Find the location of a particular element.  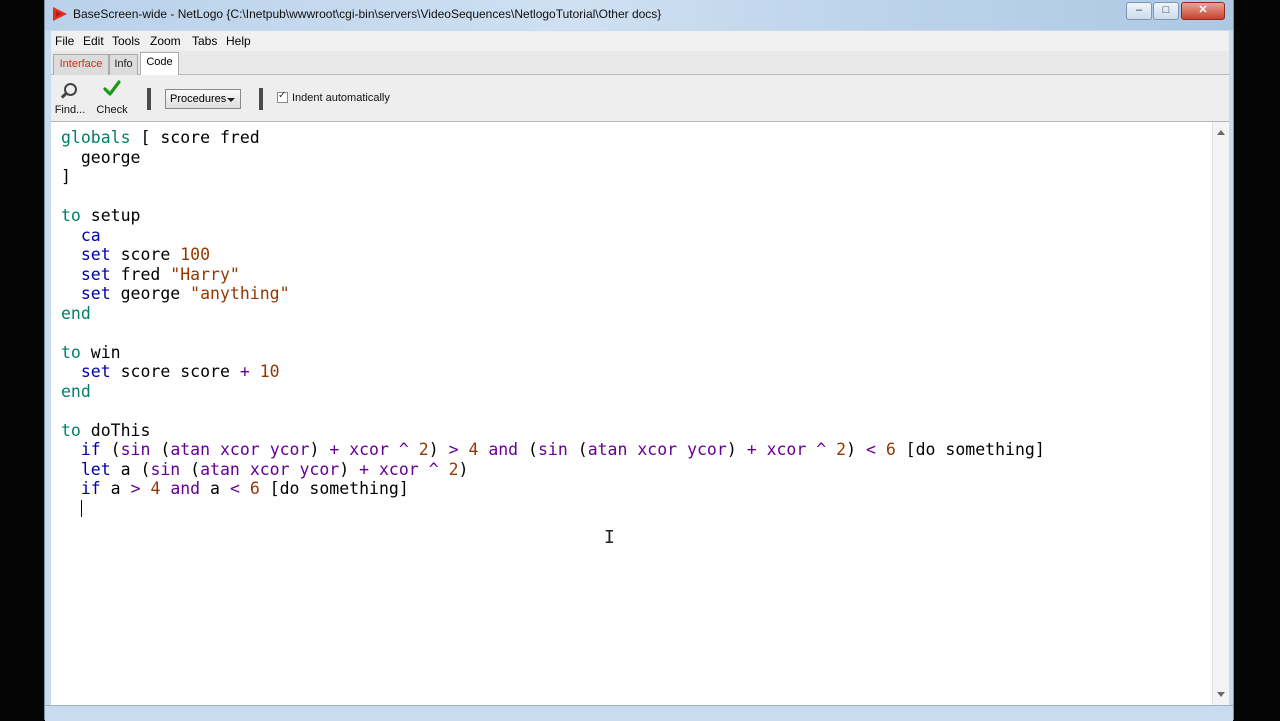

code-line: ] is located at coordinates (553, 177).